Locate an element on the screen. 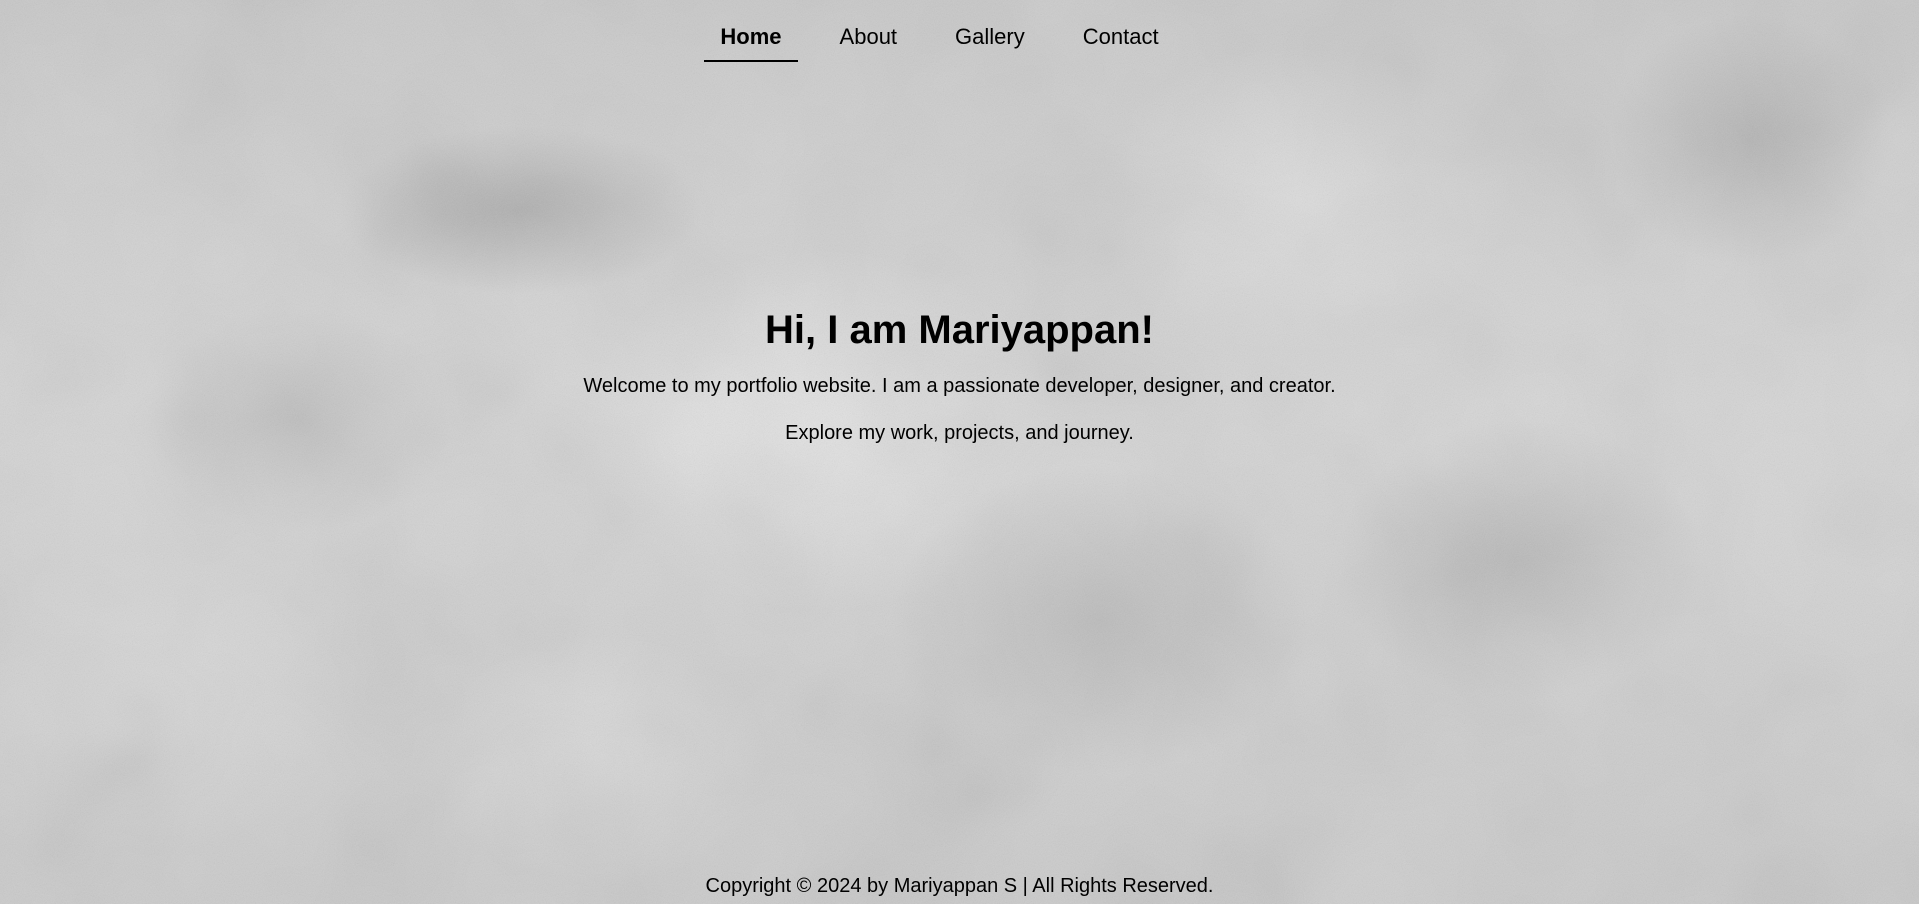  hero-title: Hi, I am Mariyappan! is located at coordinates (959, 330).